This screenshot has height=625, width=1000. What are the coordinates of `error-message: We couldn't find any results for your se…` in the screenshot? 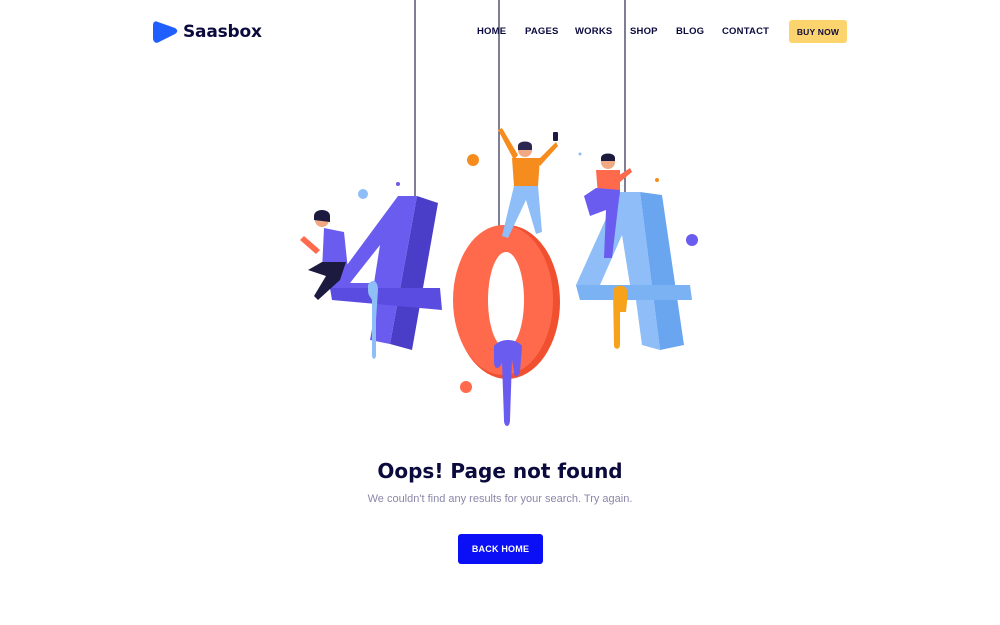 It's located at (500, 499).